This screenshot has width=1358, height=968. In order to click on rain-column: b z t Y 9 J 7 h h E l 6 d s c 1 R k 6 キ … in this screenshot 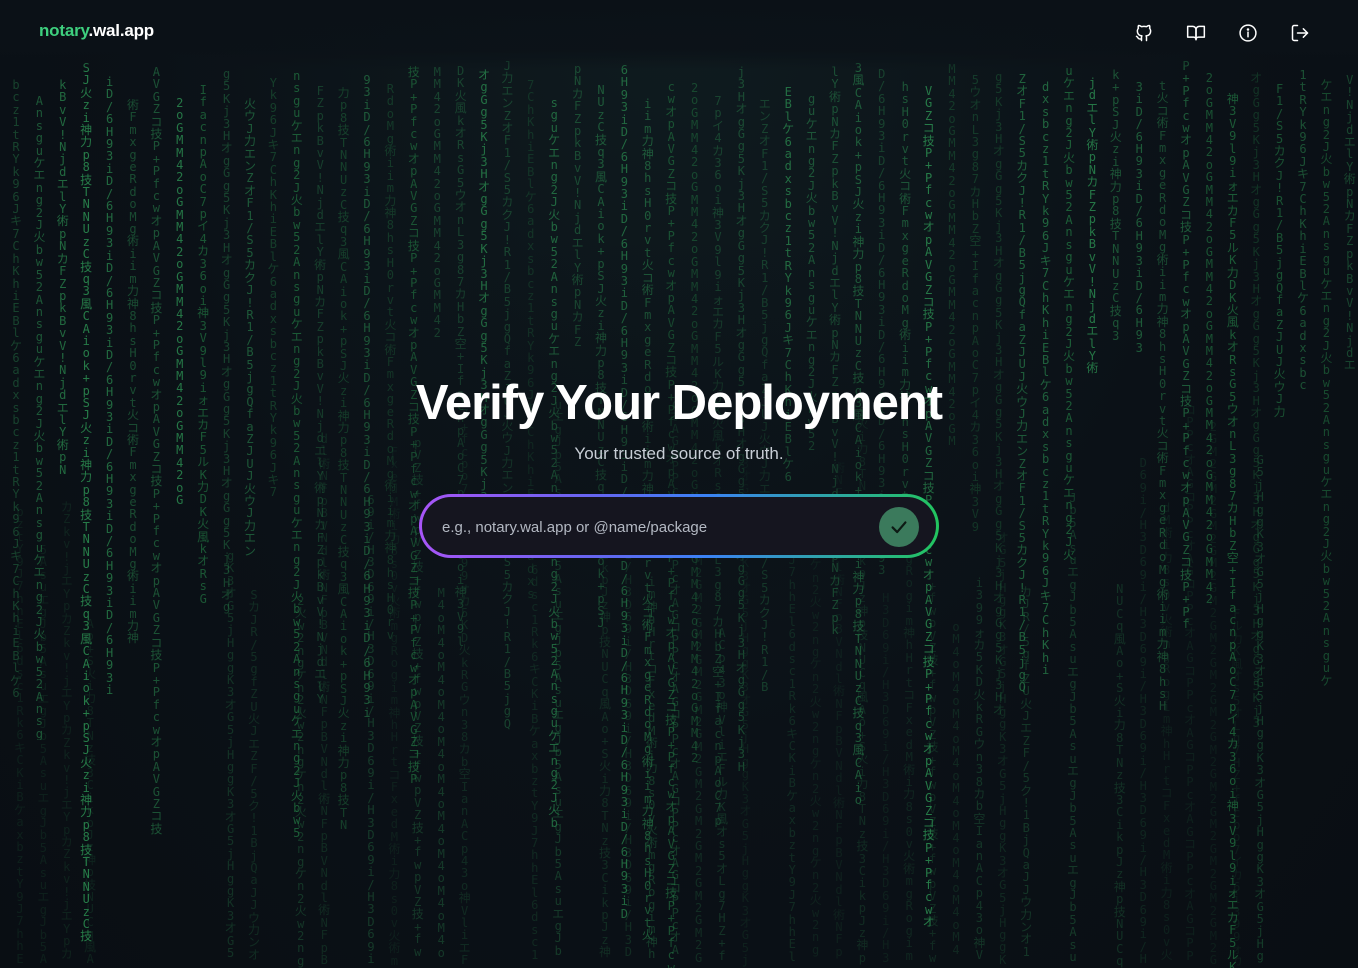, I will do `click(19, 736)`.